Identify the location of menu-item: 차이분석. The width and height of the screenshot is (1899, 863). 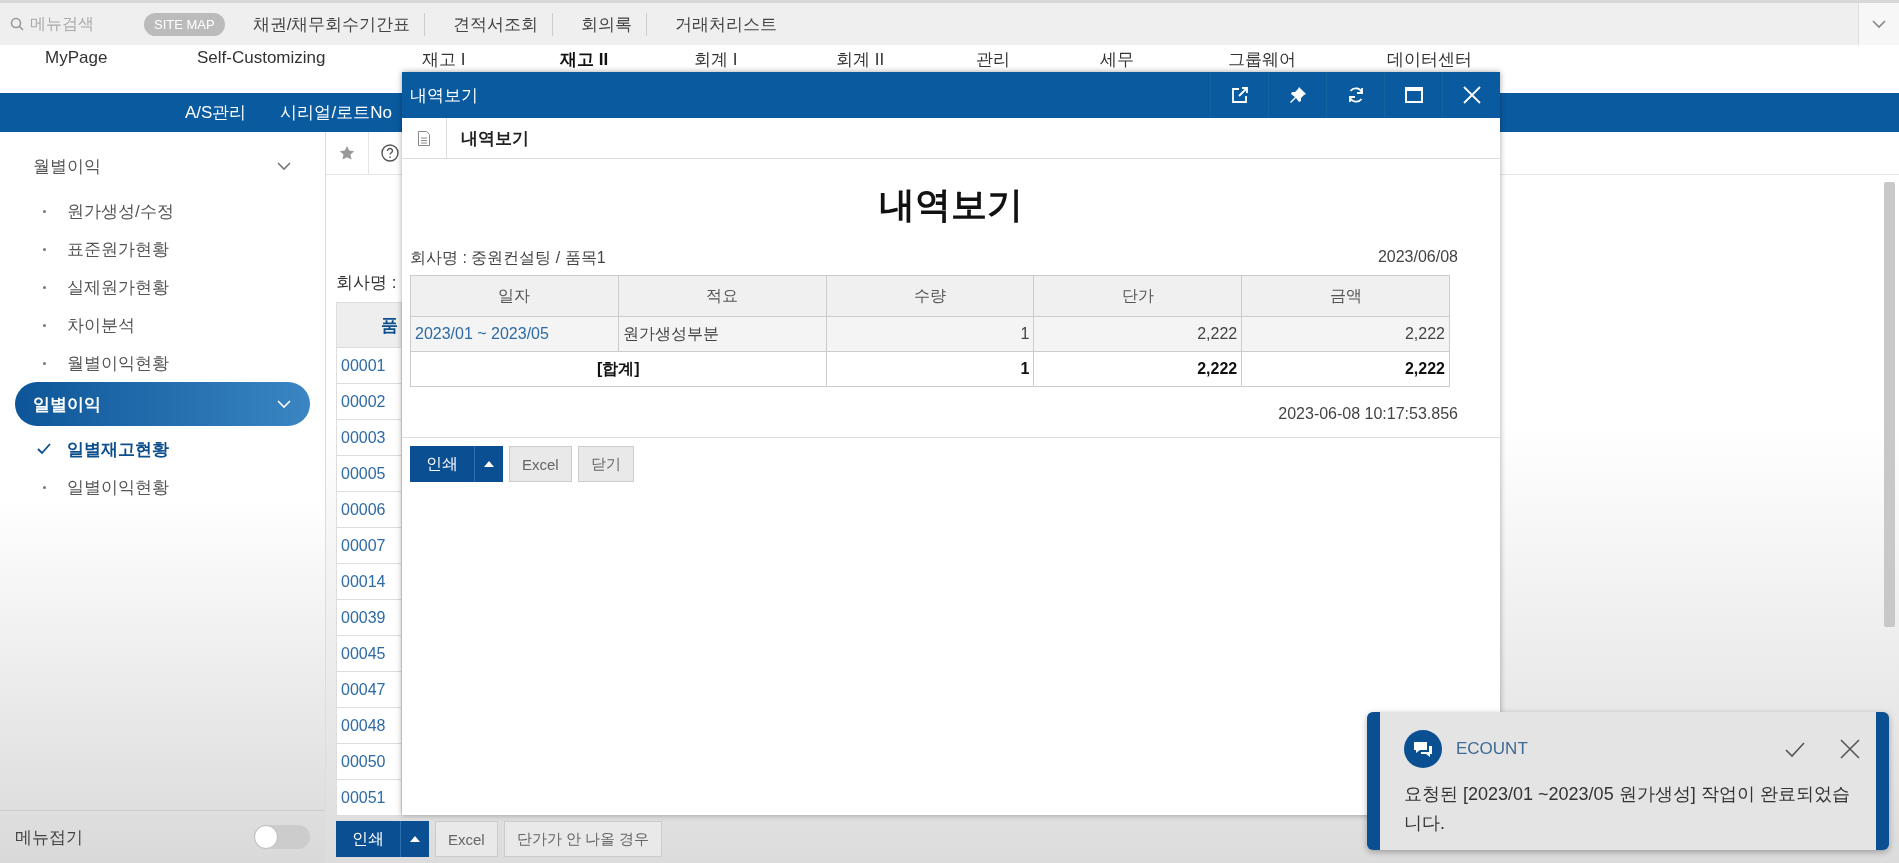
(101, 325).